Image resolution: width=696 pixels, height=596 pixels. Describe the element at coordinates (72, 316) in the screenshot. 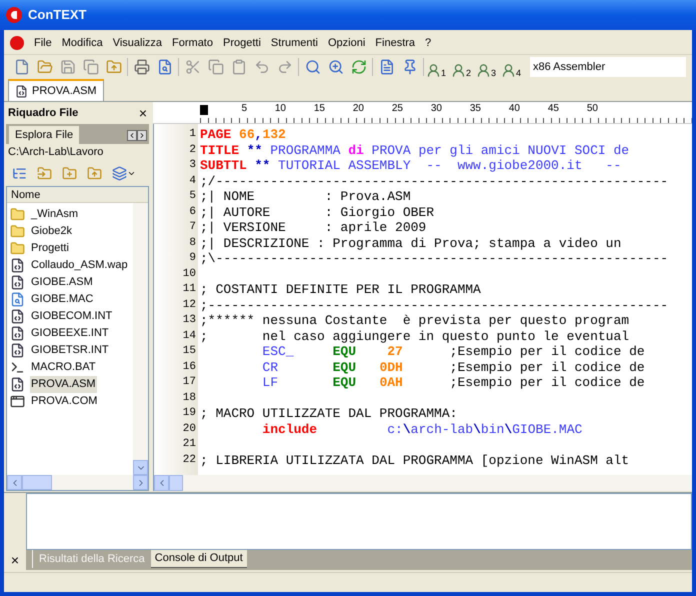

I see `explorer-entry: GIOBECOM.INT` at that location.